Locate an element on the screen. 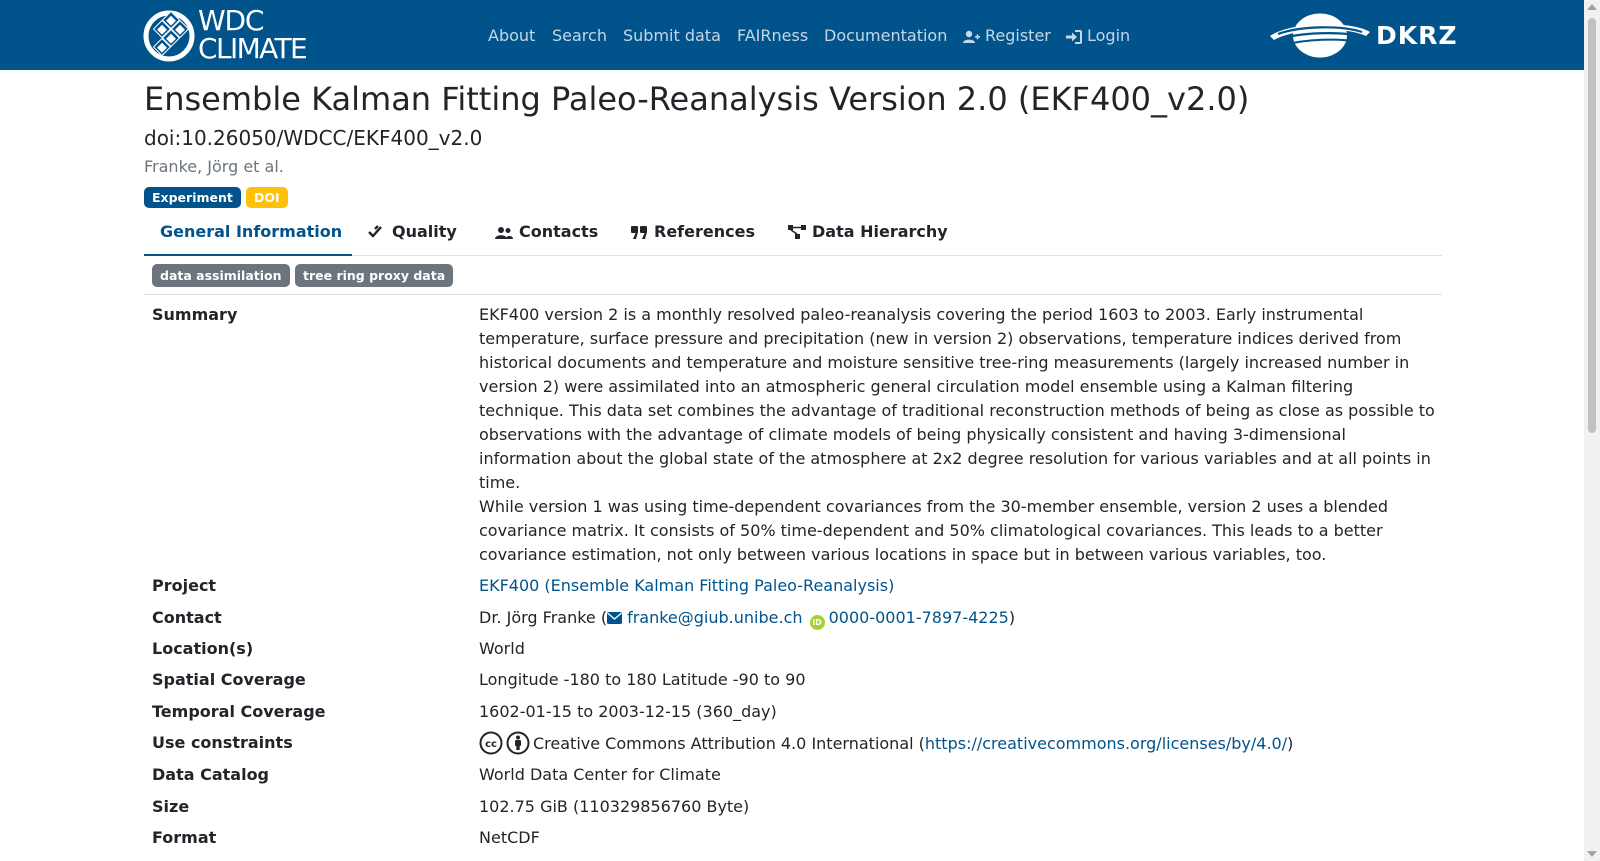  sign-in-icon is located at coordinates (1074, 37).